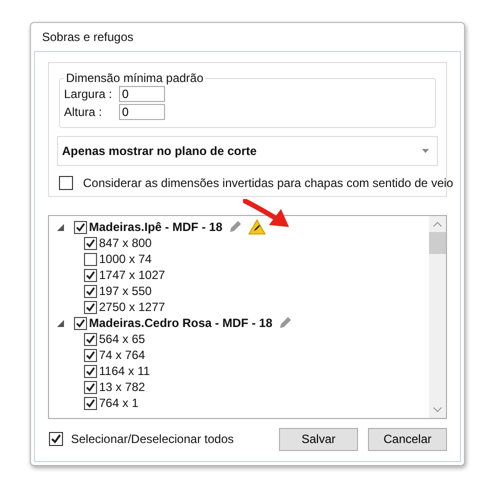 The image size is (496, 493). What do you see at coordinates (134, 78) in the screenshot?
I see `group-title: Dimensão mínima padrão` at bounding box center [134, 78].